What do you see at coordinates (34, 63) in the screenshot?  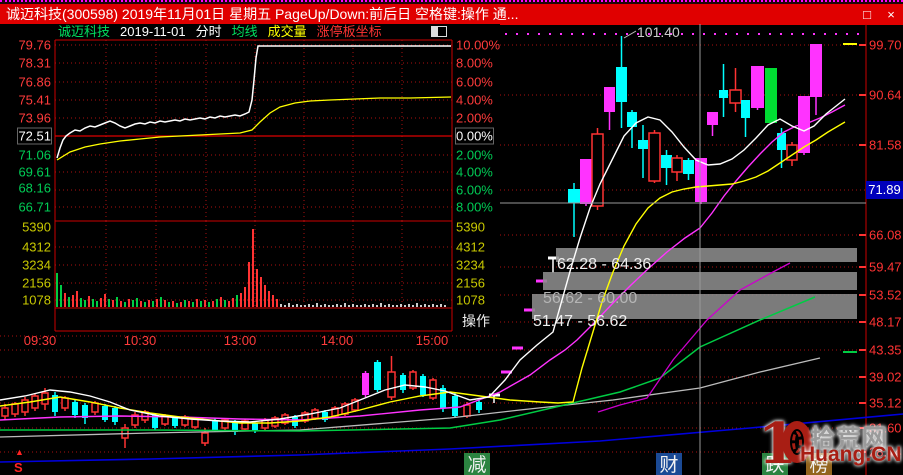 I see `intraday-price-label: 78.31` at bounding box center [34, 63].